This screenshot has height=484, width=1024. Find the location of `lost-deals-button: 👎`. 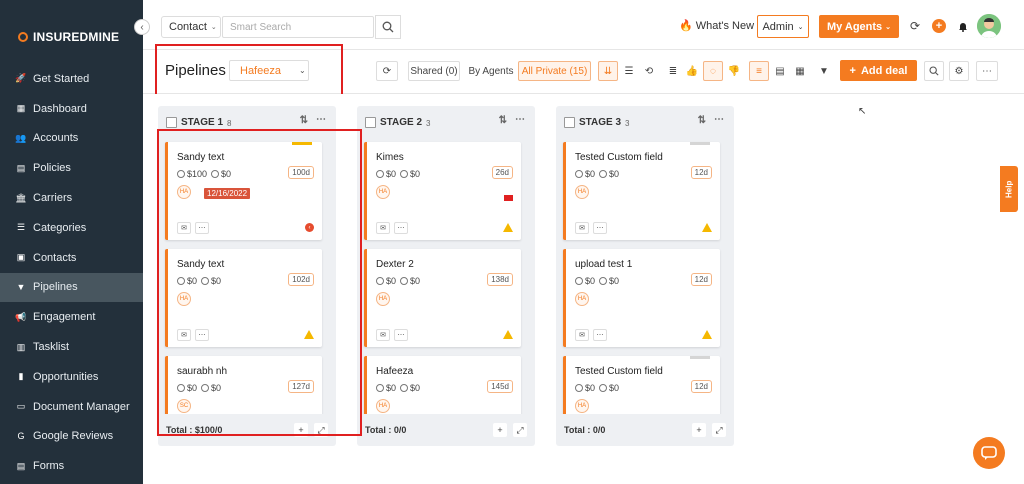

lost-deals-button: 👎 is located at coordinates (734, 71).